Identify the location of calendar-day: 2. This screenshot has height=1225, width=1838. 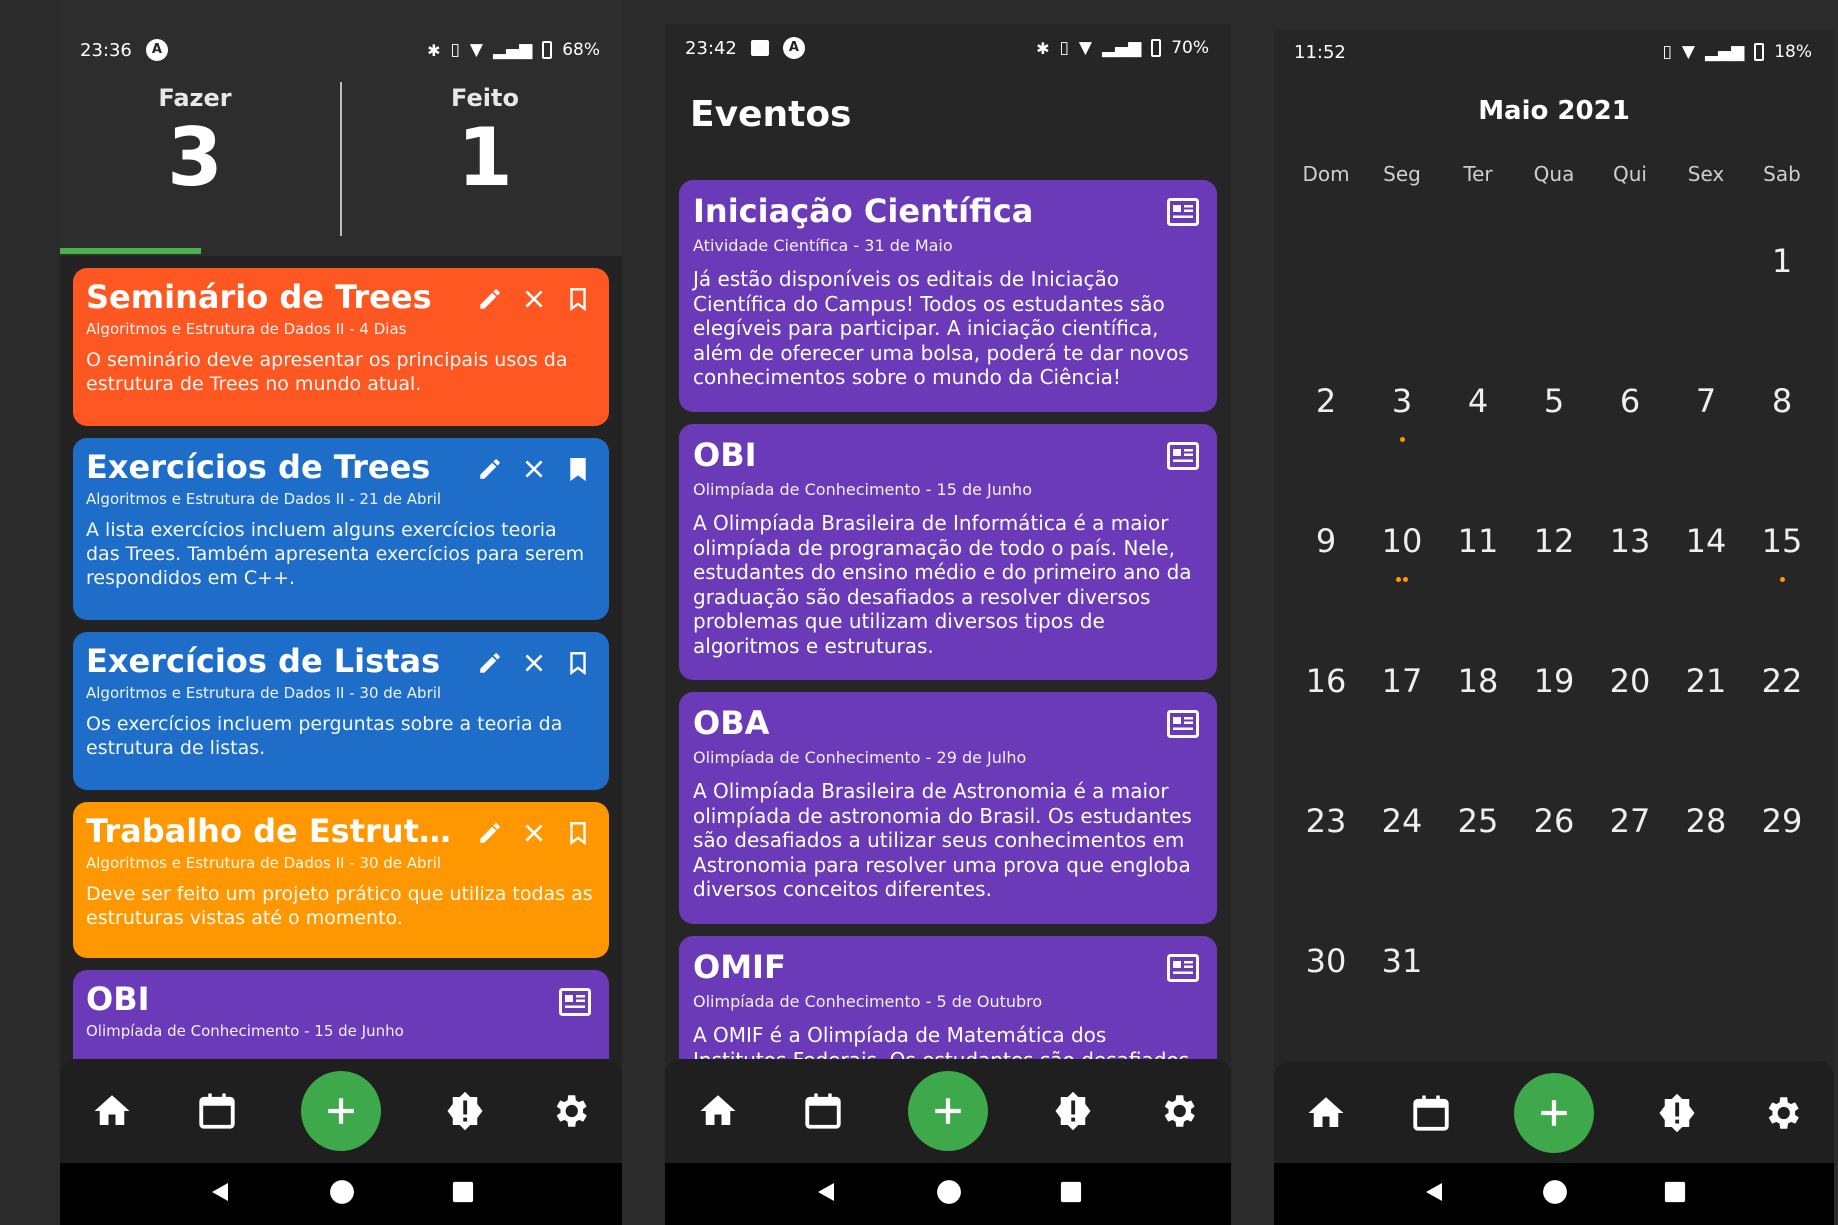
(1326, 440).